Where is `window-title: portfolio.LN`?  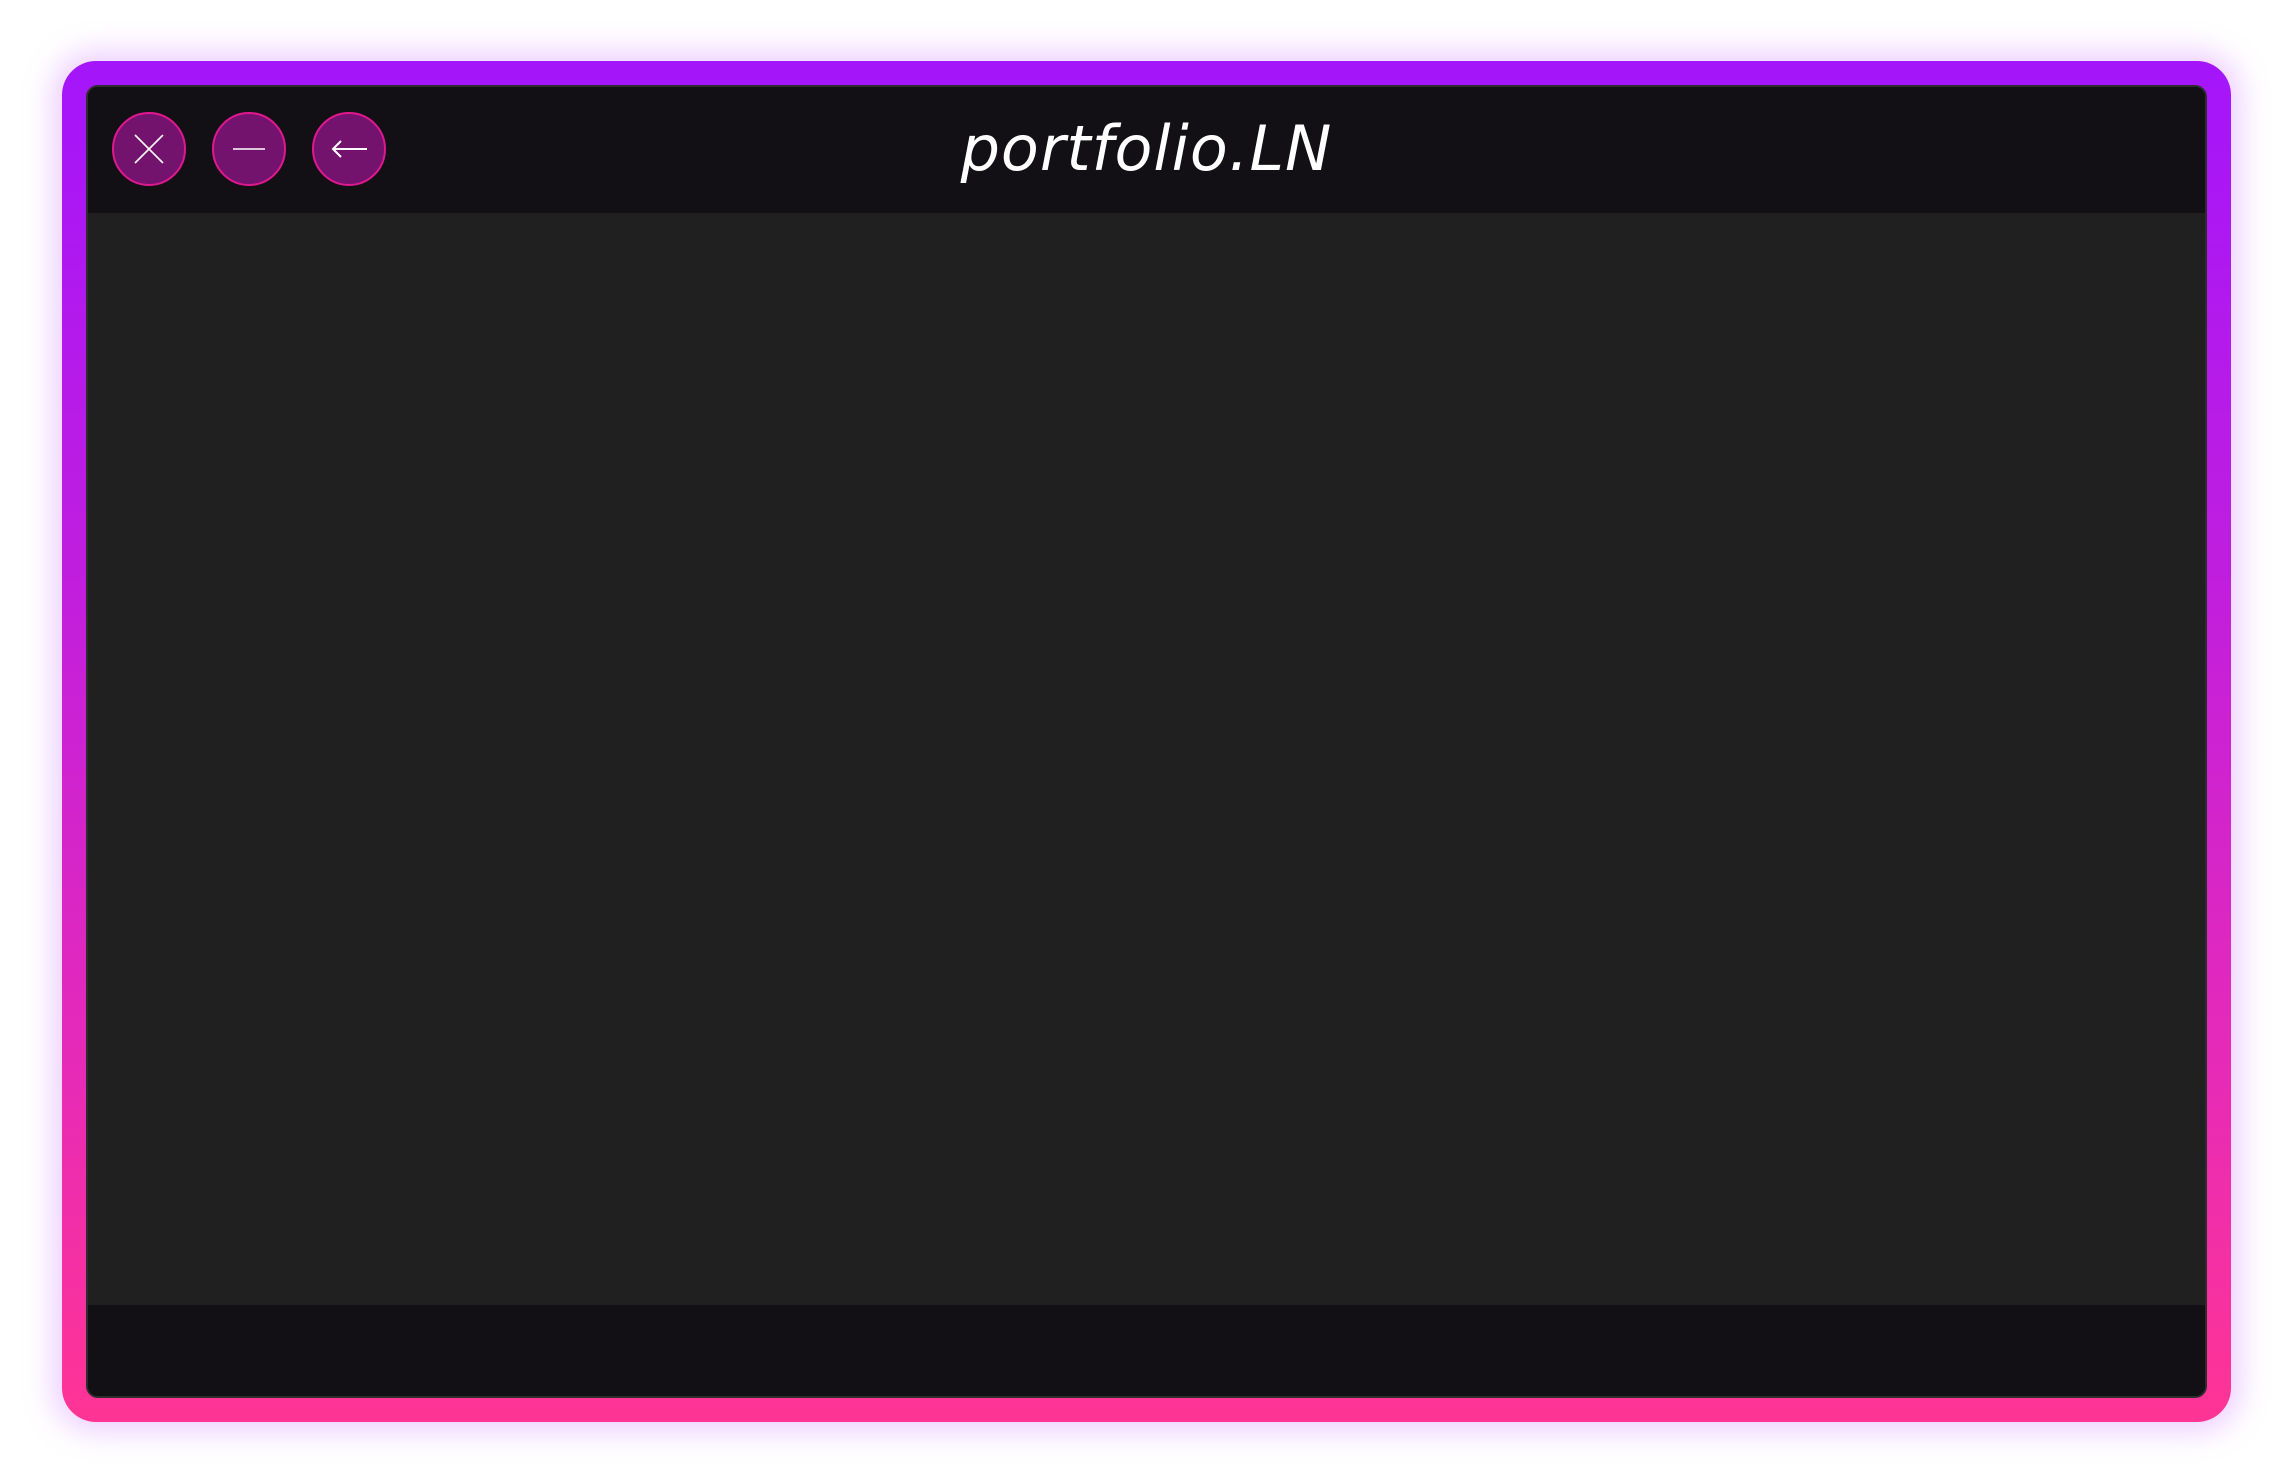
window-title: portfolio.LN is located at coordinates (1146, 148).